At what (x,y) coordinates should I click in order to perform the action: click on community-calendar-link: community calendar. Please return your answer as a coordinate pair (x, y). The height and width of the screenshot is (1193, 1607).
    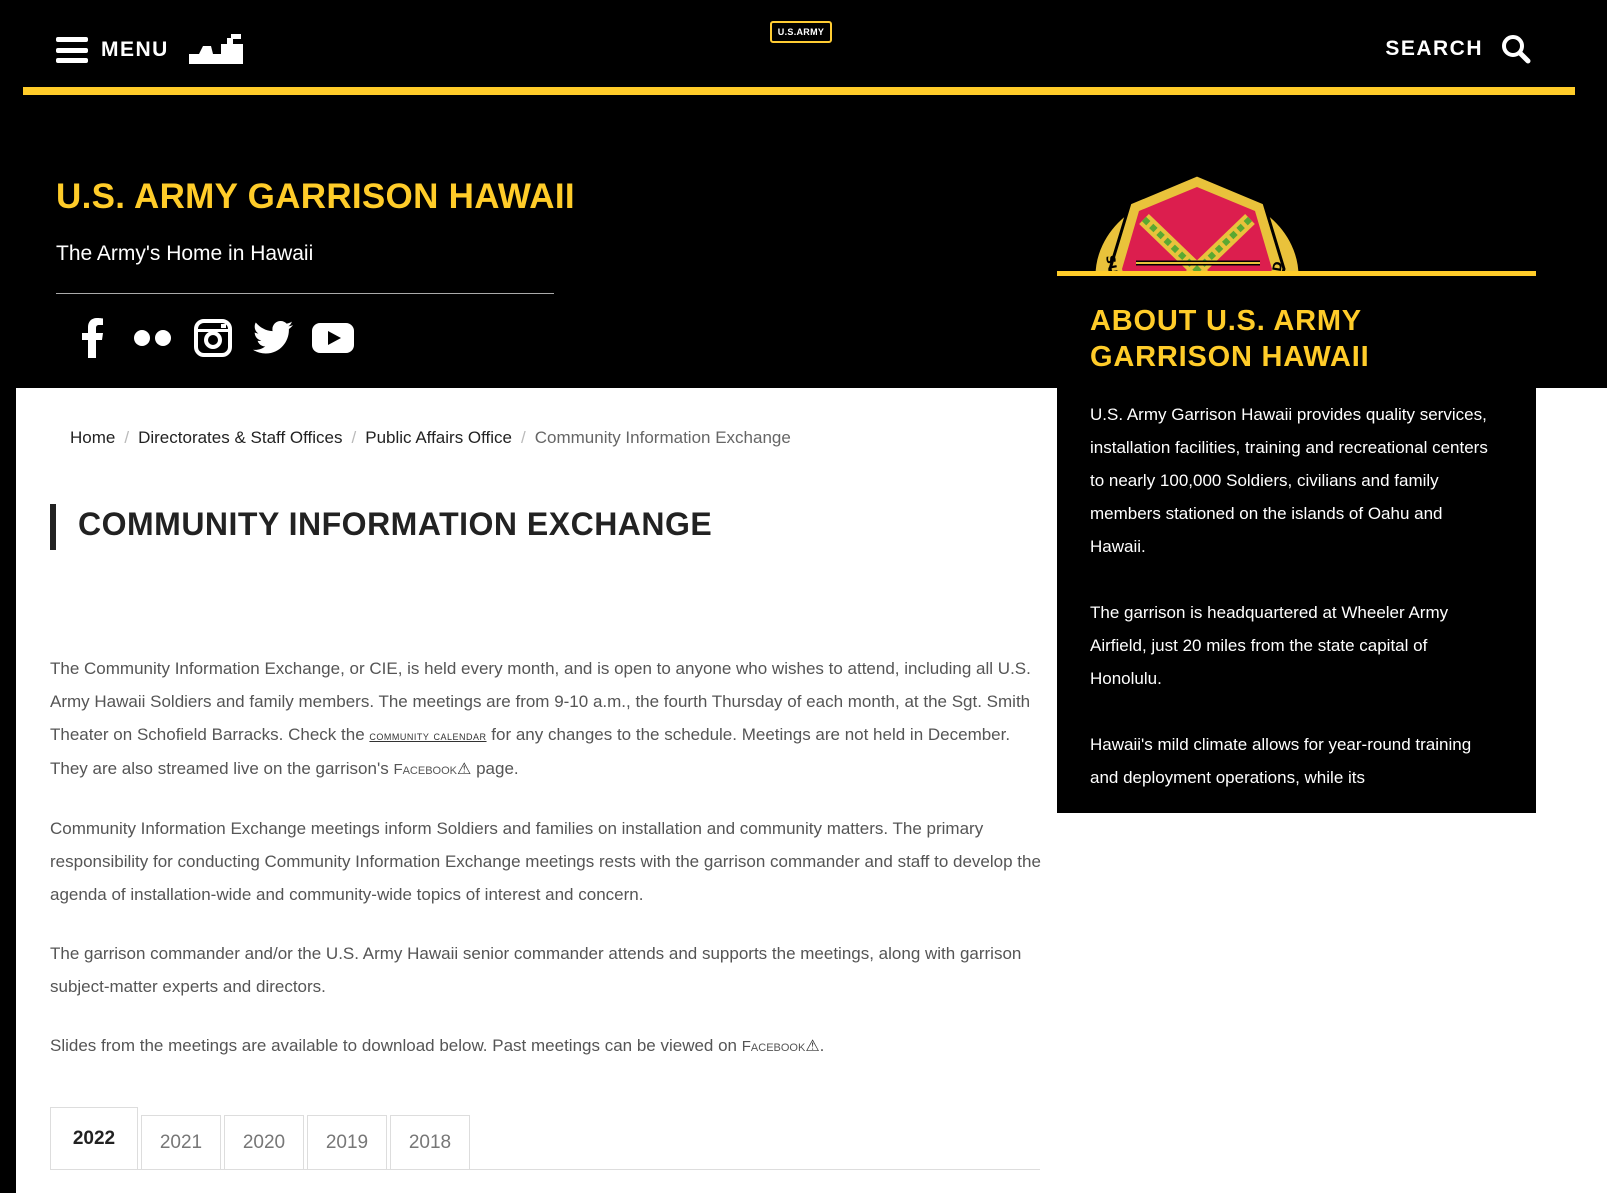
    Looking at the image, I should click on (427, 735).